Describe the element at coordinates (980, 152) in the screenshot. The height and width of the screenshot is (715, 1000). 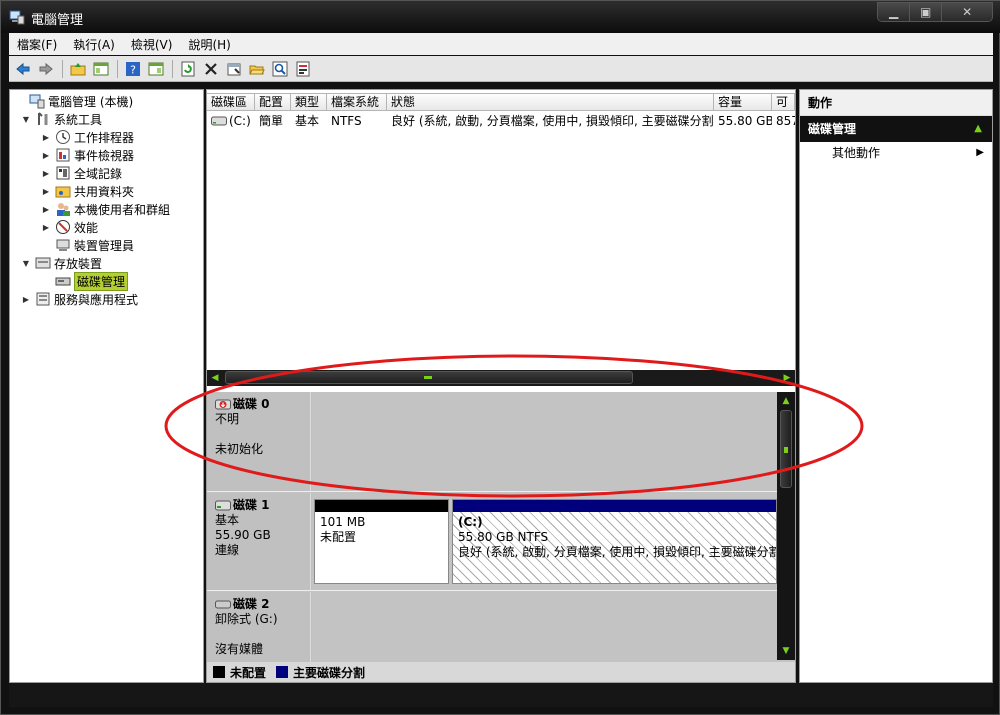
I see `submenu-arrow-icon: ▶` at that location.